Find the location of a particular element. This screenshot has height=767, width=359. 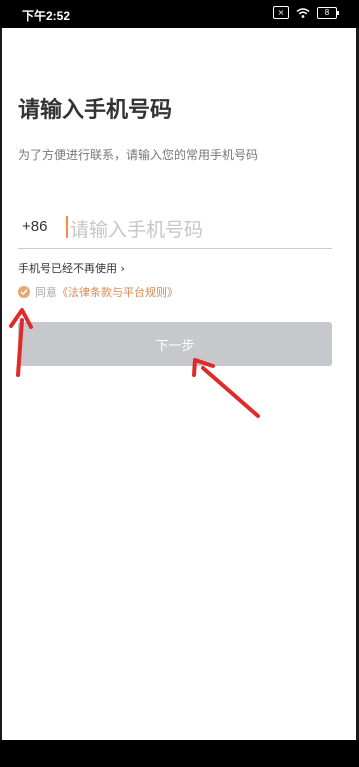

agreement-row: 同意 《法律条款与平台规则》 is located at coordinates (98, 292).